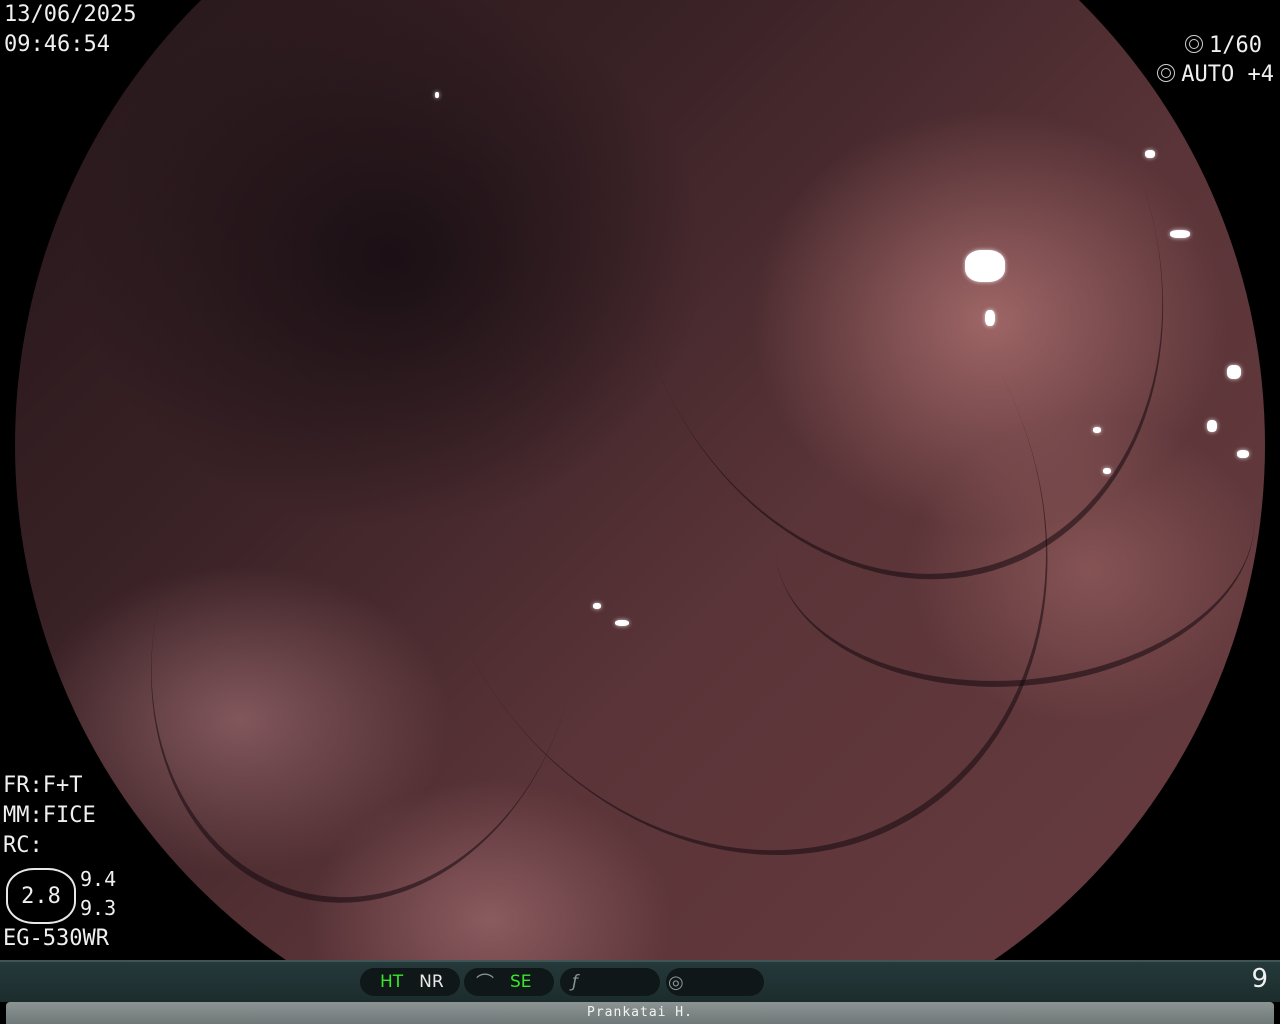 This screenshot has width=1280, height=1024. Describe the element at coordinates (98, 908) in the screenshot. I see `gauge-side-bottom: 9.3` at that location.